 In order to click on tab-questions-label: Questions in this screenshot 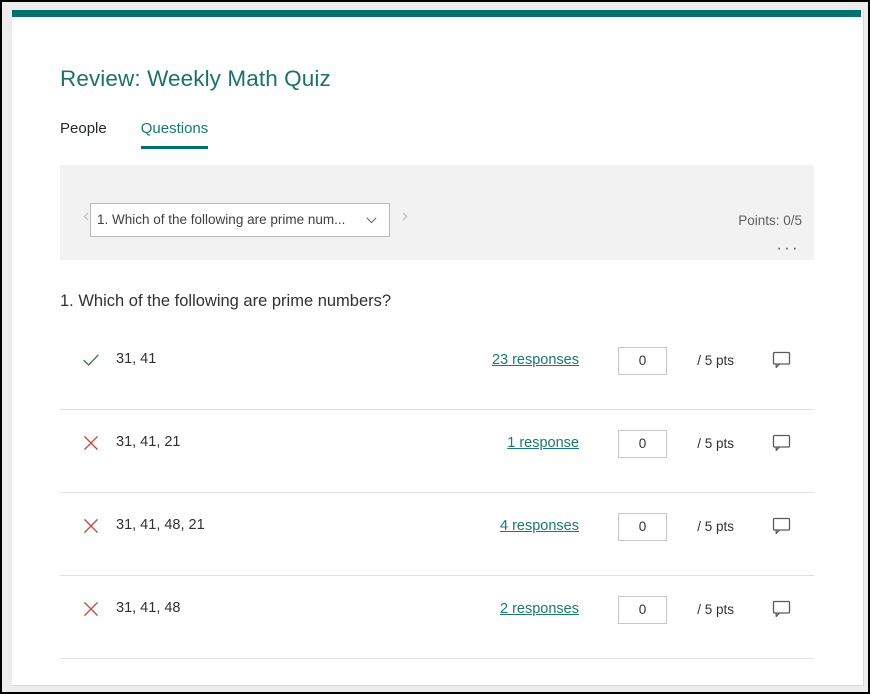, I will do `click(174, 128)`.